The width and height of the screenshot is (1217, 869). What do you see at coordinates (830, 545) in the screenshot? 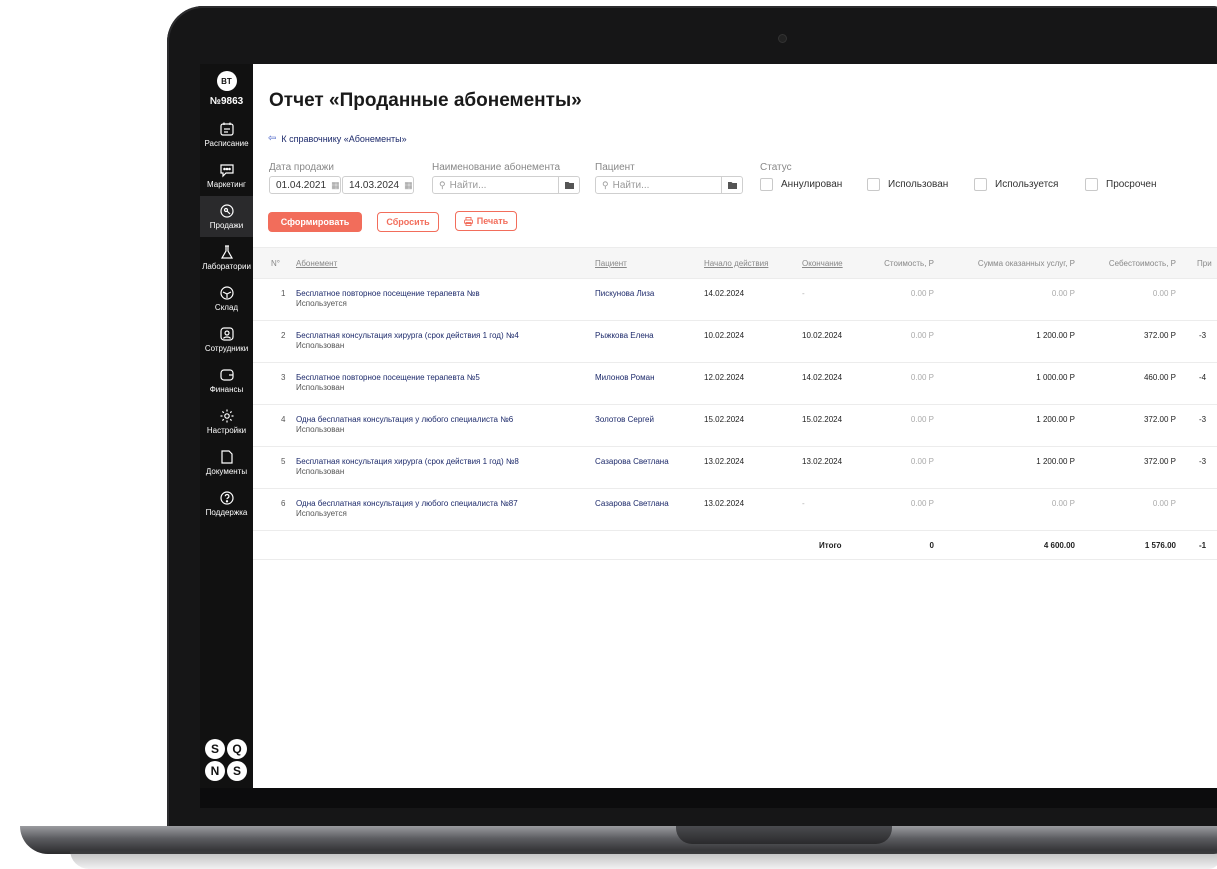
I see `total-label: Итого` at bounding box center [830, 545].